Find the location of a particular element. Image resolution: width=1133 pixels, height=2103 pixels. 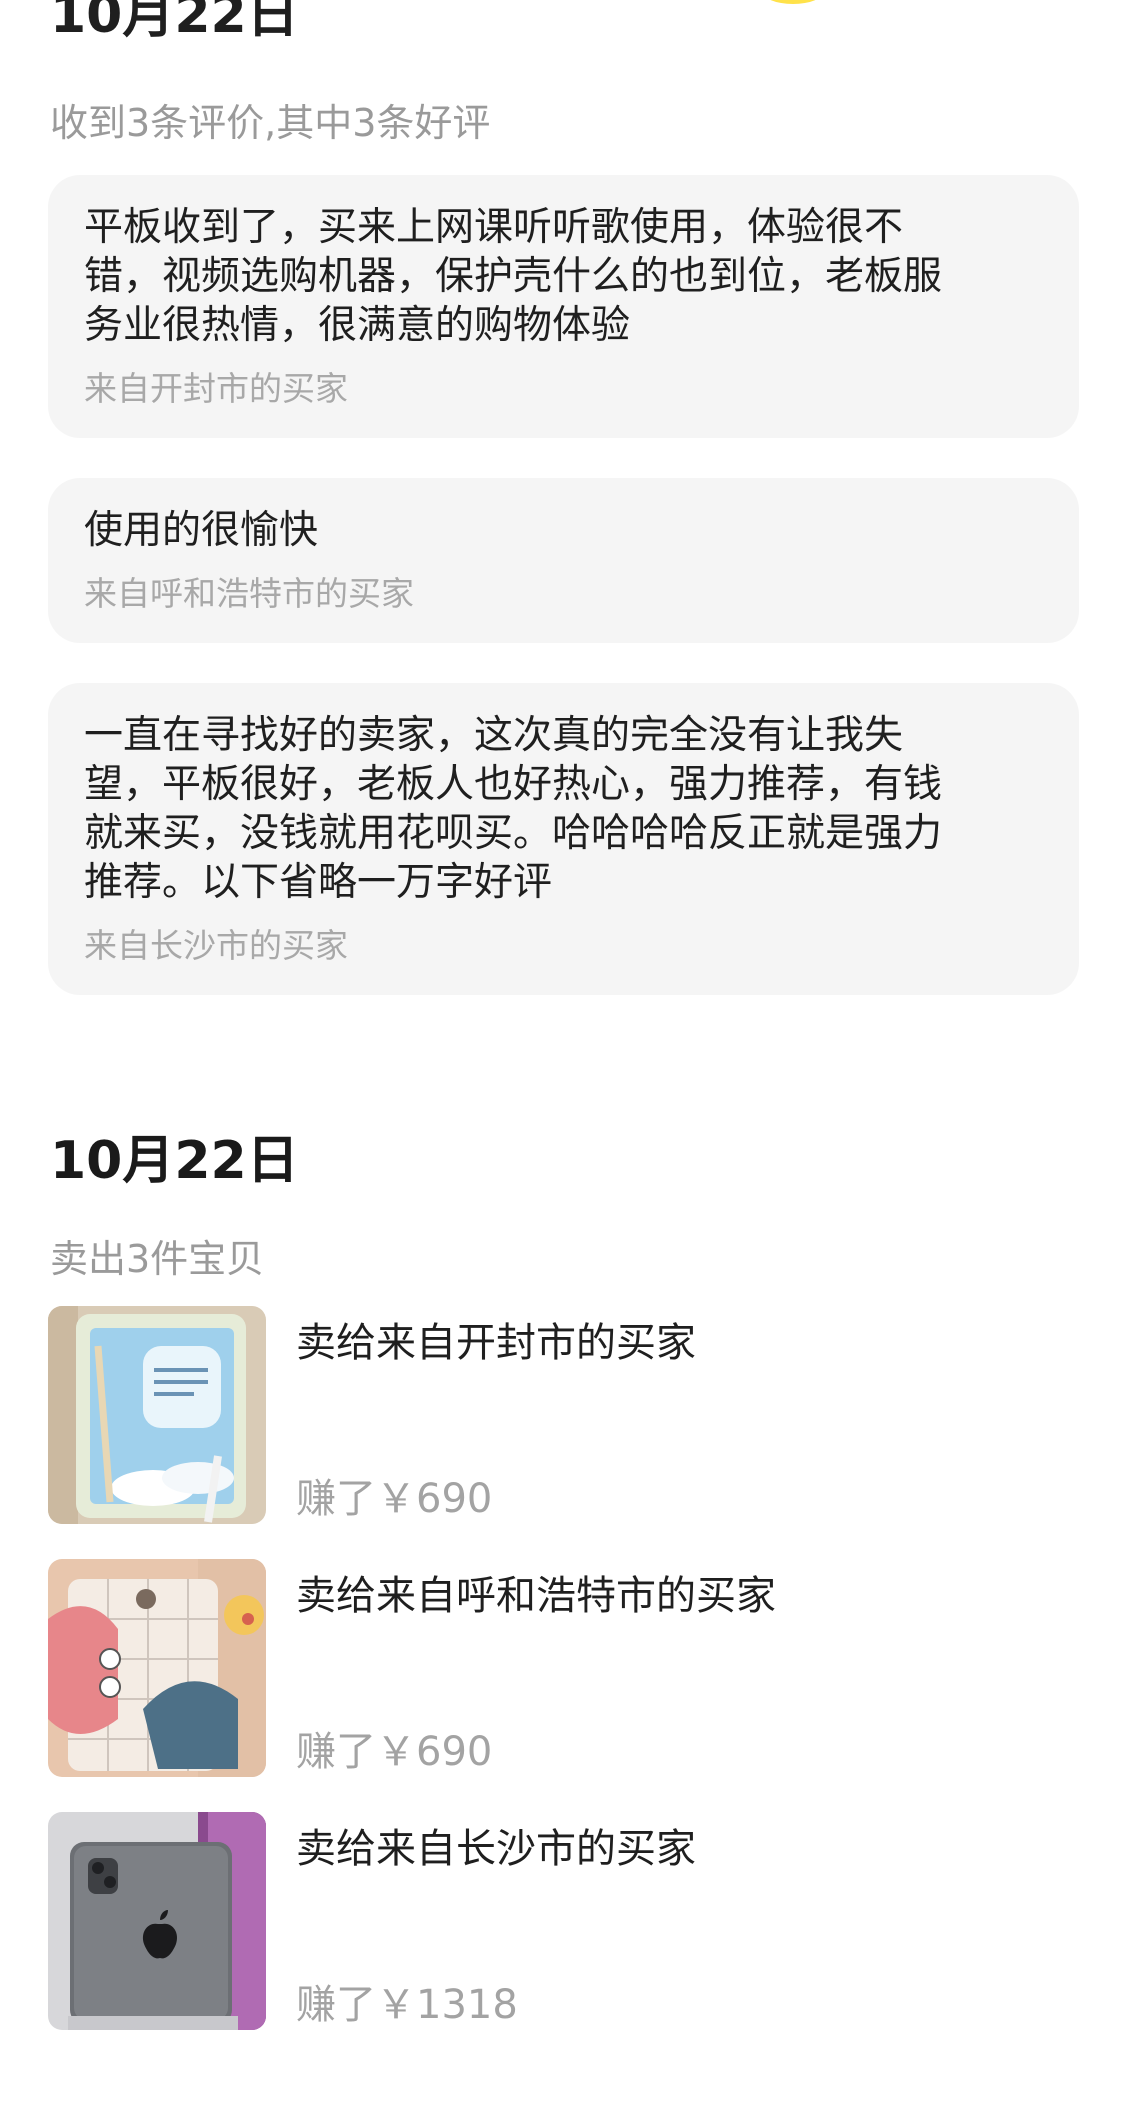

reviews-summary: 收到3条评价,其中3条好评 is located at coordinates (270, 123).